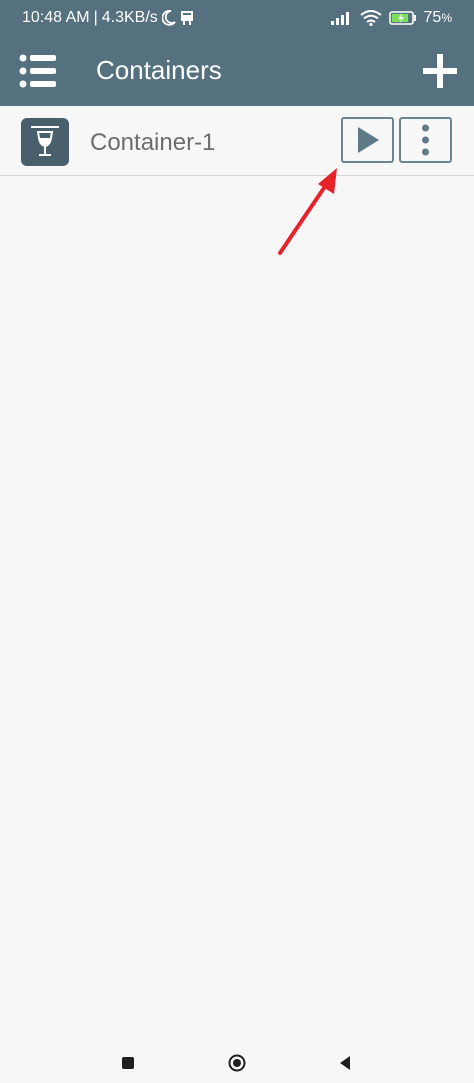 This screenshot has width=474, height=1083. Describe the element at coordinates (402, 18) in the screenshot. I see `battery-charging-icon` at that location.